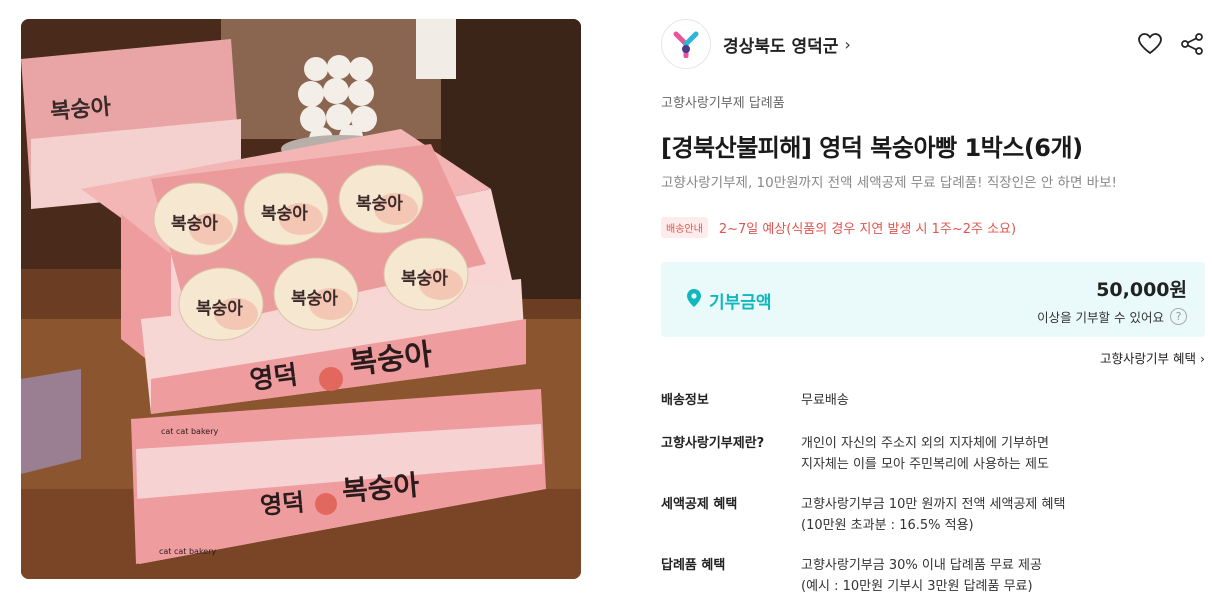  I want to click on seller-header: 경상북도 영덕군 ›, so click(933, 44).